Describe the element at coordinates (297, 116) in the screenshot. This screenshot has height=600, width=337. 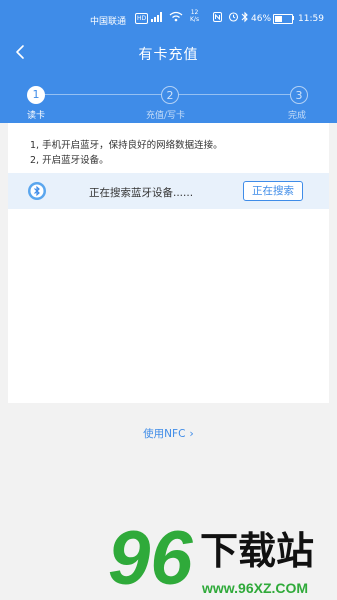
I see `step-3-label: 完成` at that location.